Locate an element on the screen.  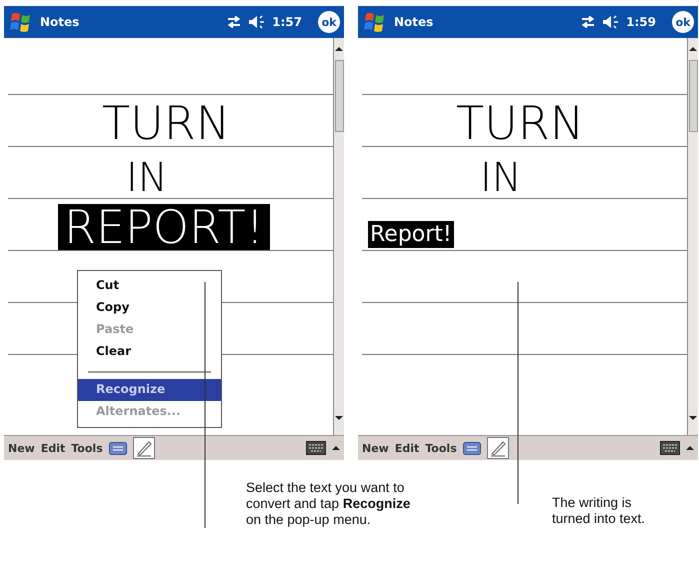
menu-option: Clear is located at coordinates (149, 352).